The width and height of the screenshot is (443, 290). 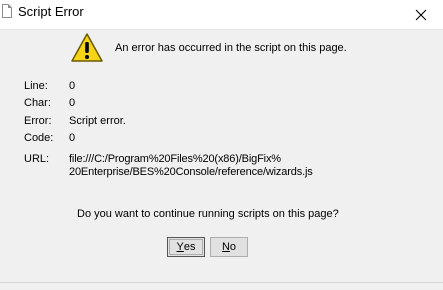 What do you see at coordinates (225, 247) in the screenshot?
I see `no-mnemonic: N` at bounding box center [225, 247].